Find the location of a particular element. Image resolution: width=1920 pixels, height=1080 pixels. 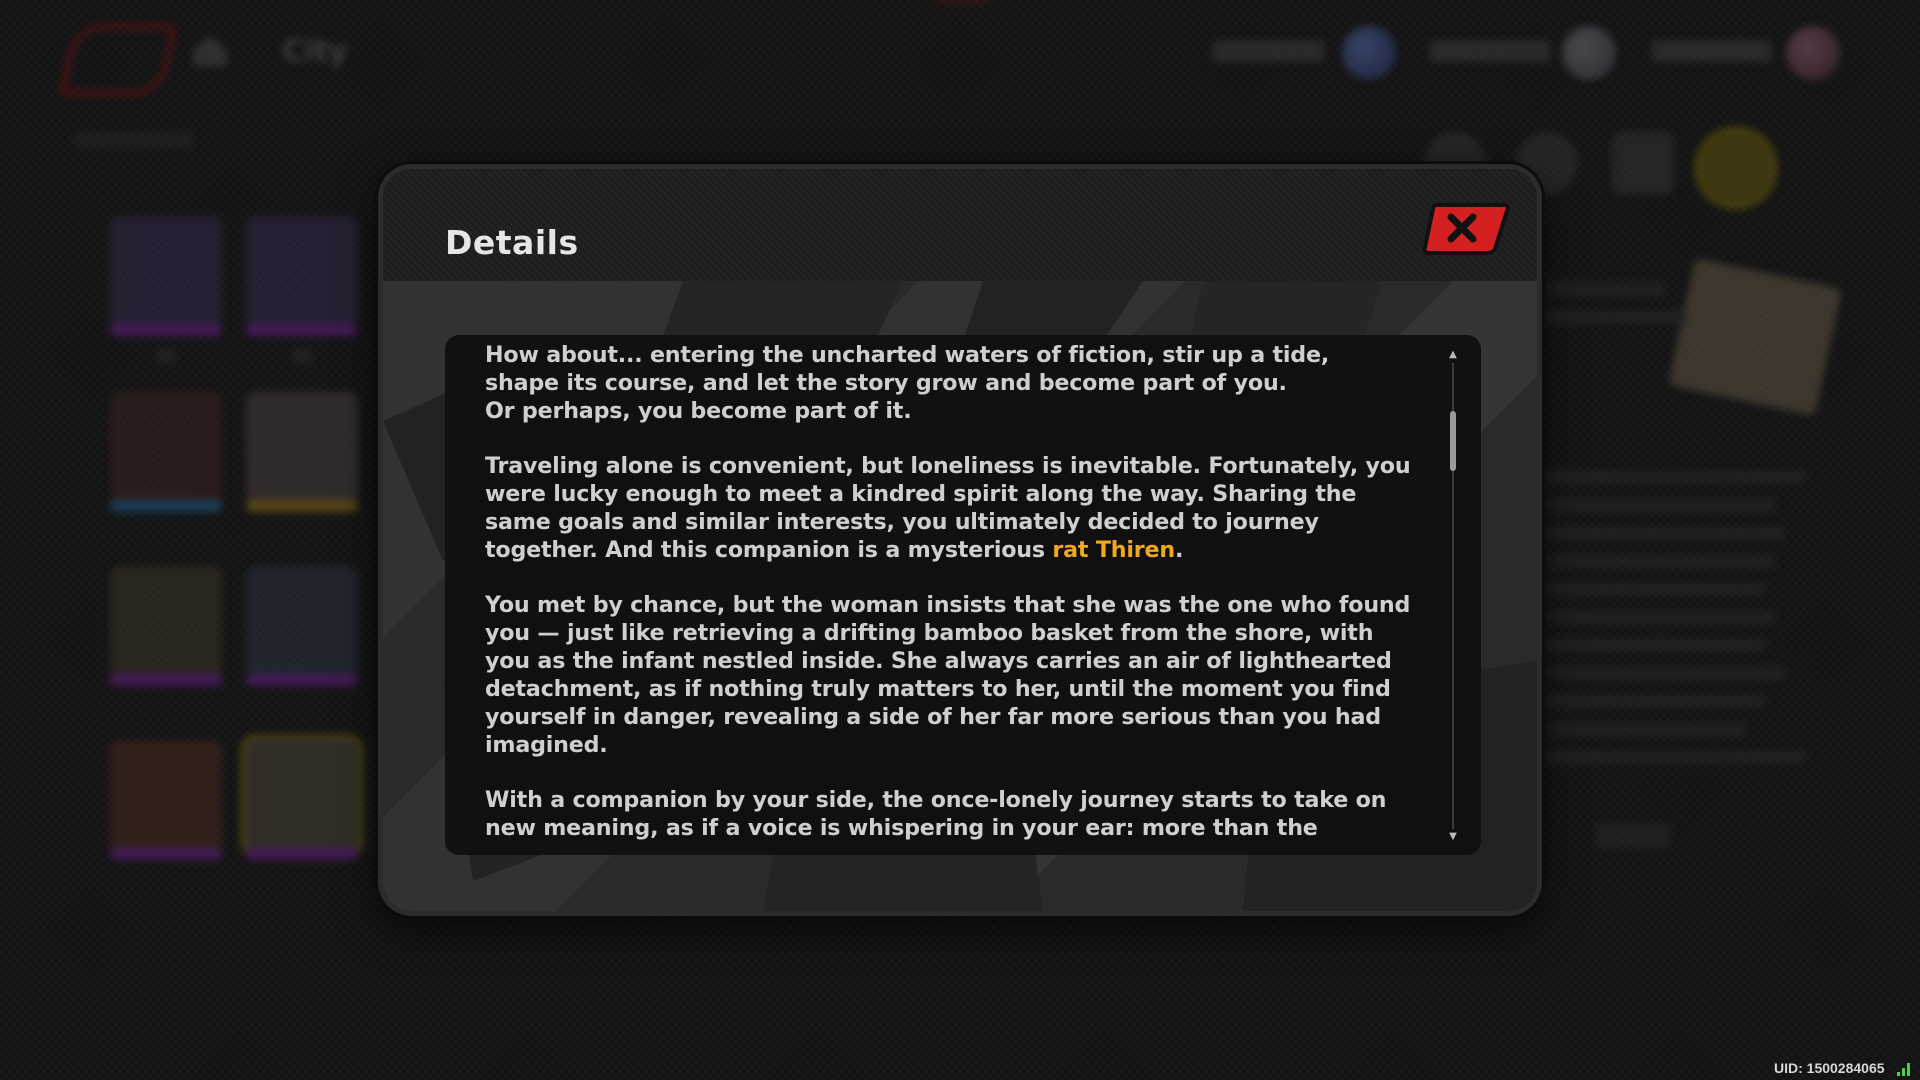

highlighted-name: rat Thiren is located at coordinates (1113, 550).